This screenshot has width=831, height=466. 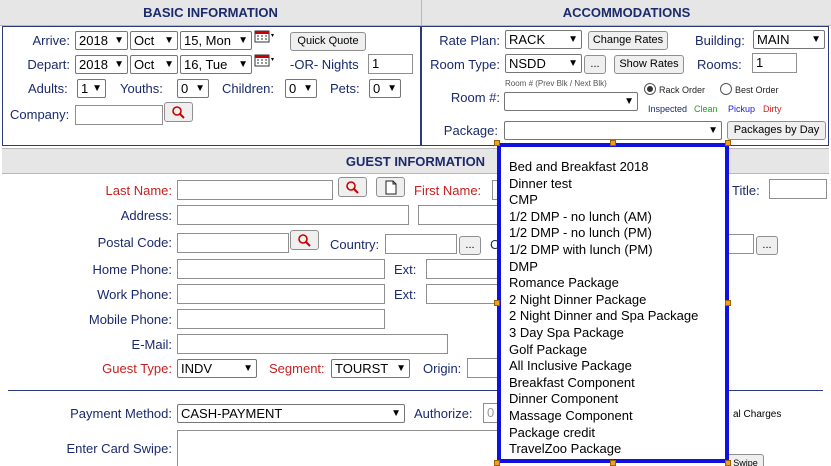 I want to click on package-option: Bed and Breakfast 2018, so click(x=579, y=166).